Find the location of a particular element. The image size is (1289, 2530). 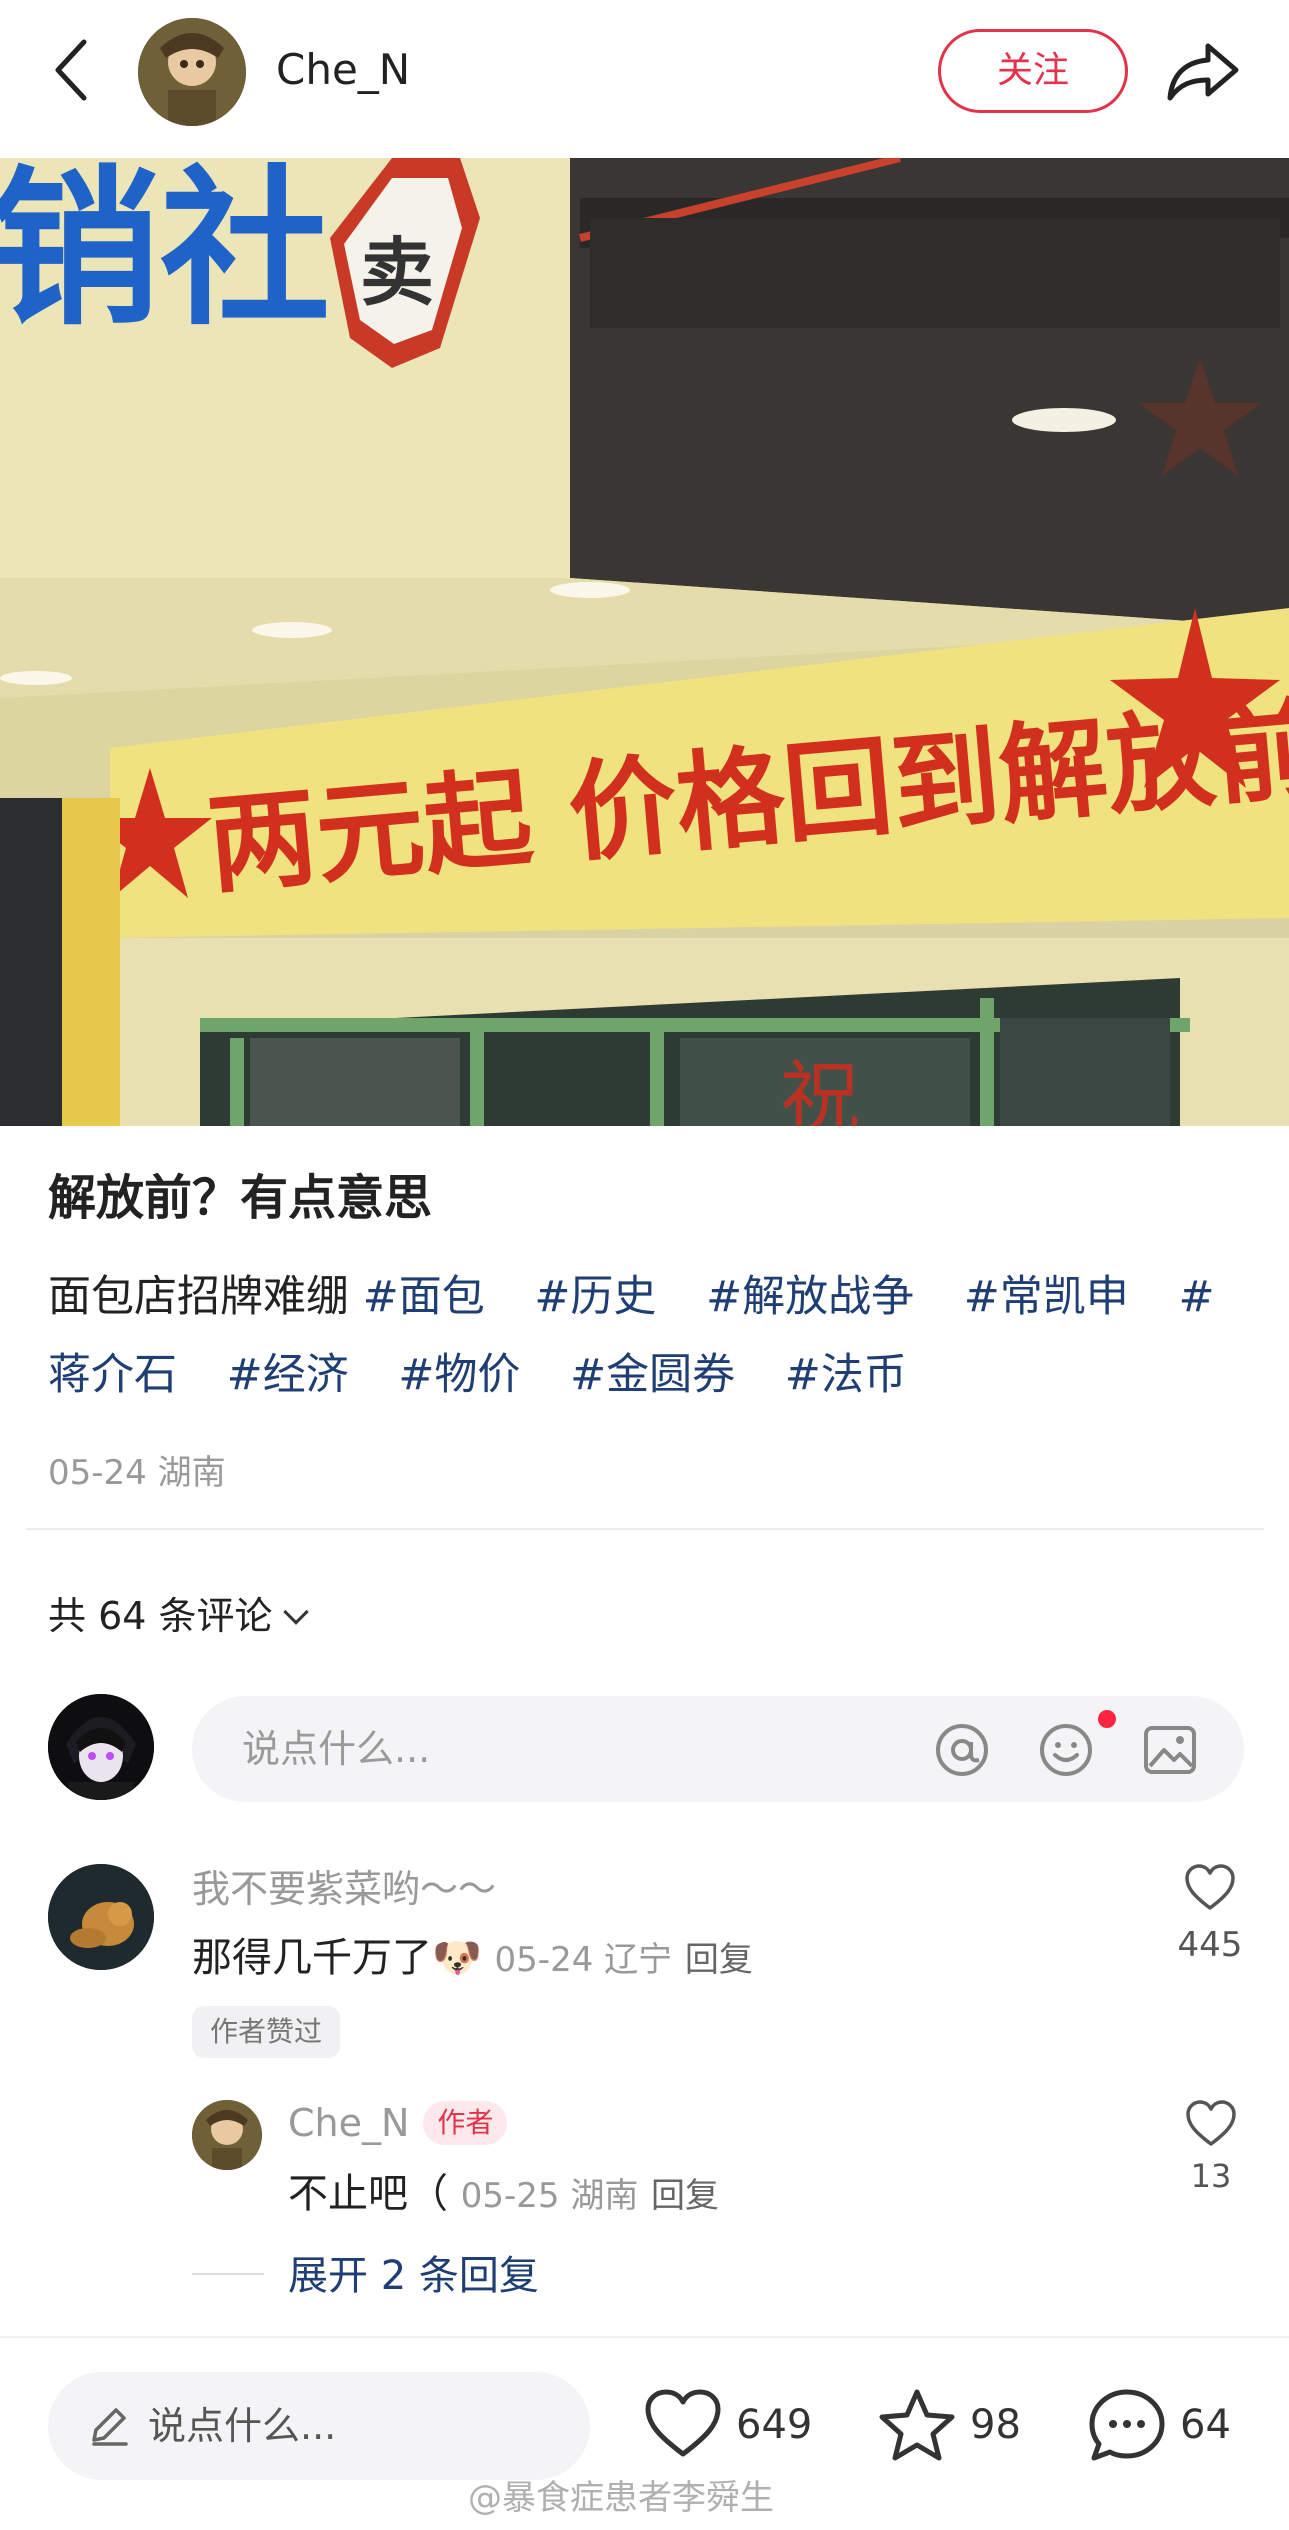

emoji-icon is located at coordinates (1066, 1750).